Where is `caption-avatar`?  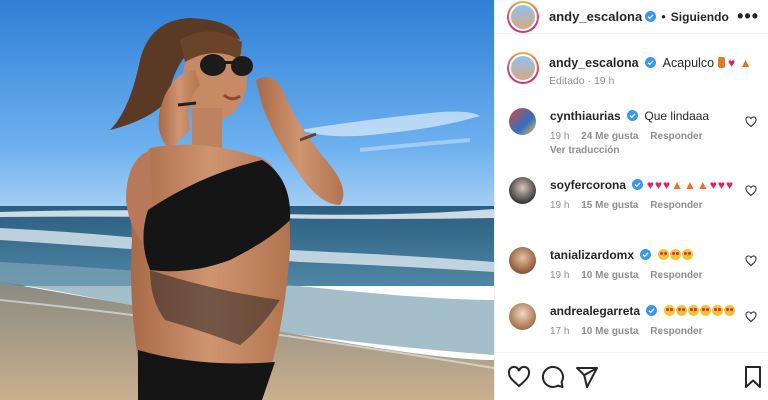
caption-avatar is located at coordinates (523, 68).